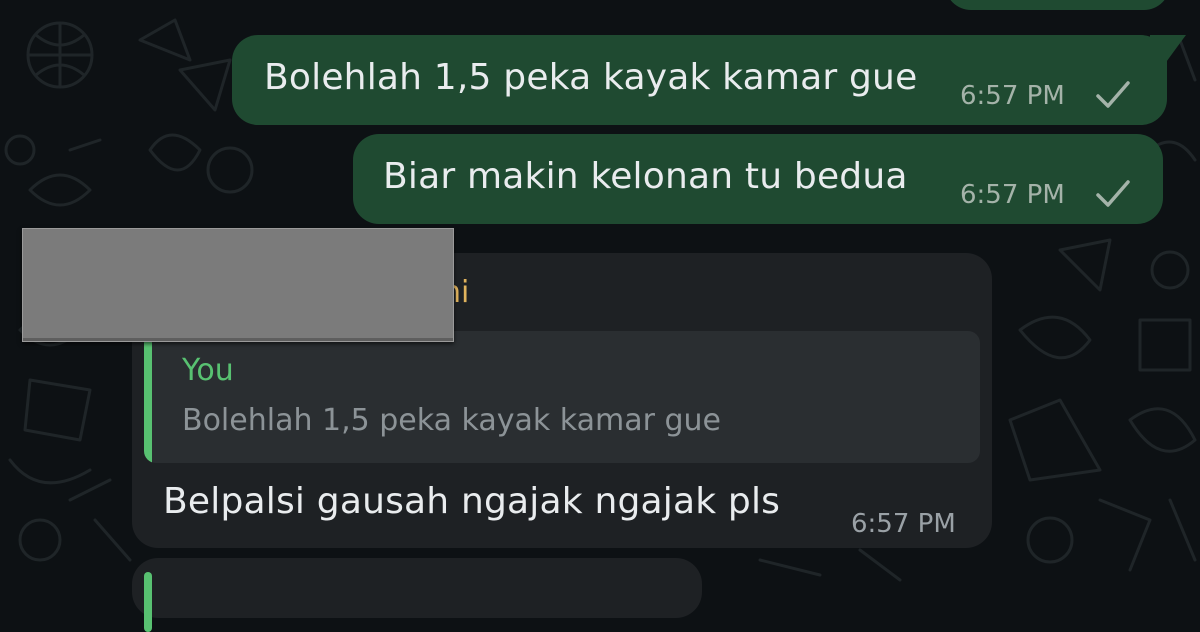  What do you see at coordinates (238, 285) in the screenshot?
I see `redacted-sender-block` at bounding box center [238, 285].